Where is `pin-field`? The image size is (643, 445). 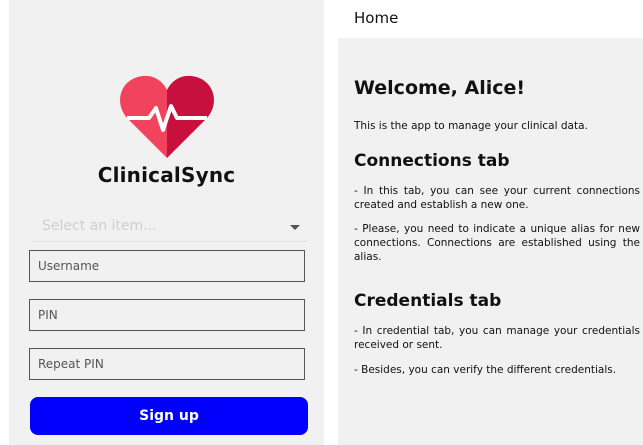
pin-field is located at coordinates (167, 315).